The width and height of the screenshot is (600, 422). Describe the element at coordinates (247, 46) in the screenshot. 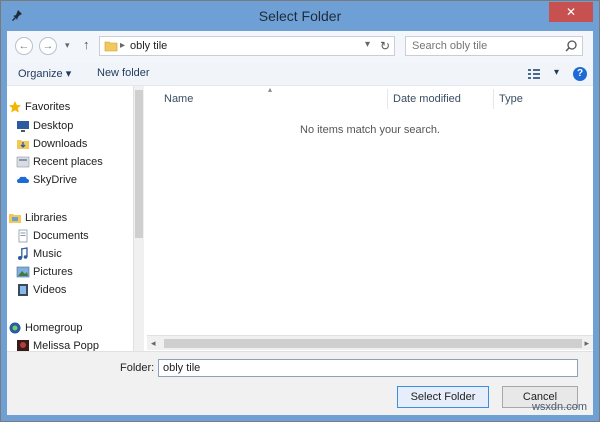

I see `address-bar: ▸ obly tile ▾ ↻` at that location.